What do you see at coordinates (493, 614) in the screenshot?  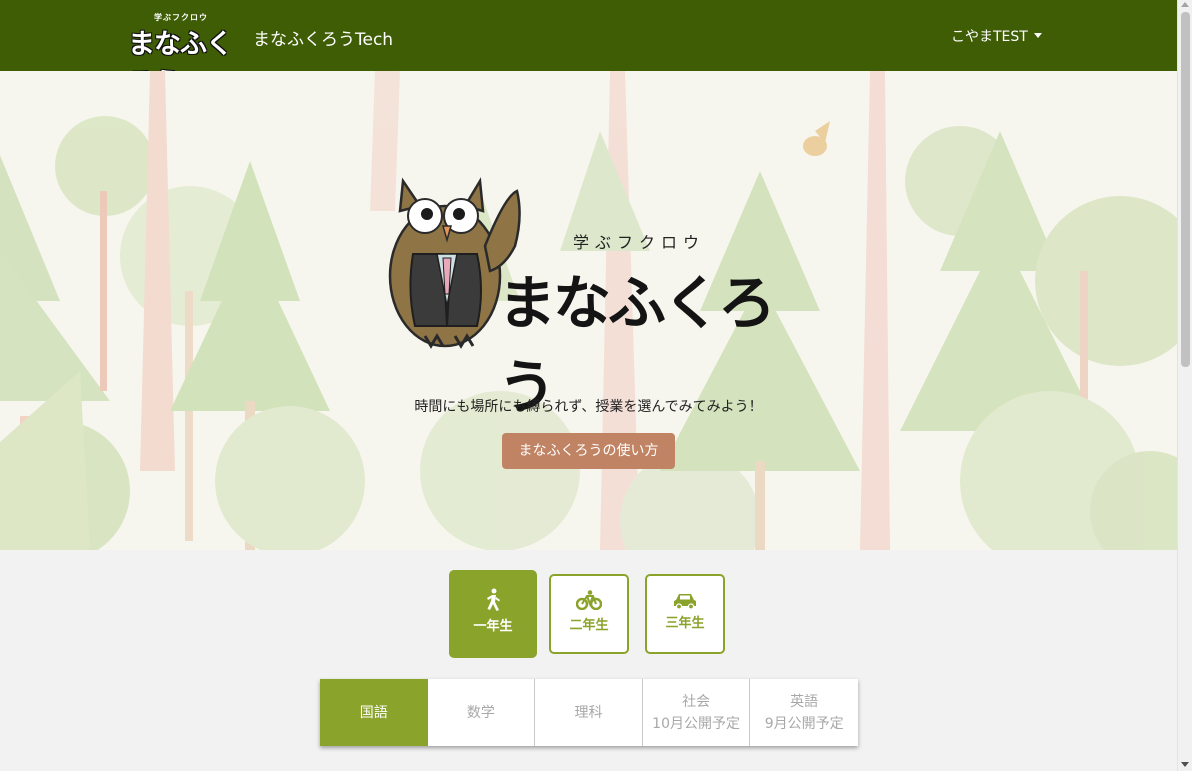 I see `grade-button-1: 一年生` at bounding box center [493, 614].